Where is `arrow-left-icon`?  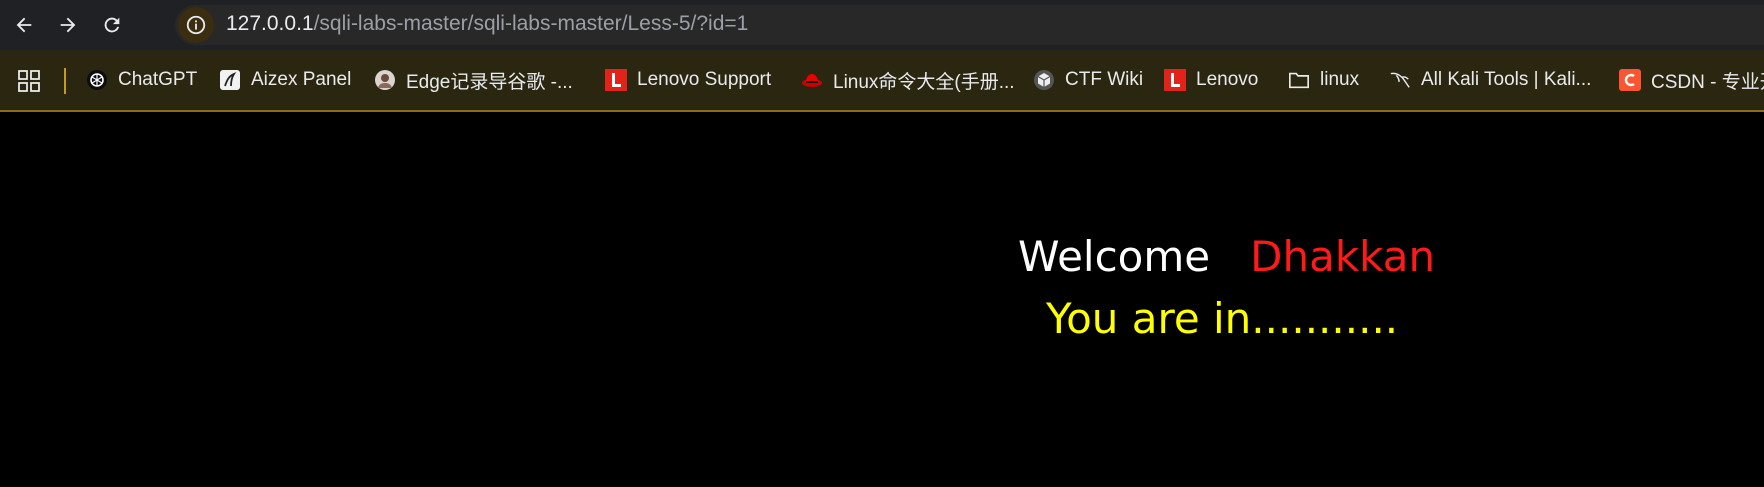
arrow-left-icon is located at coordinates (24, 25).